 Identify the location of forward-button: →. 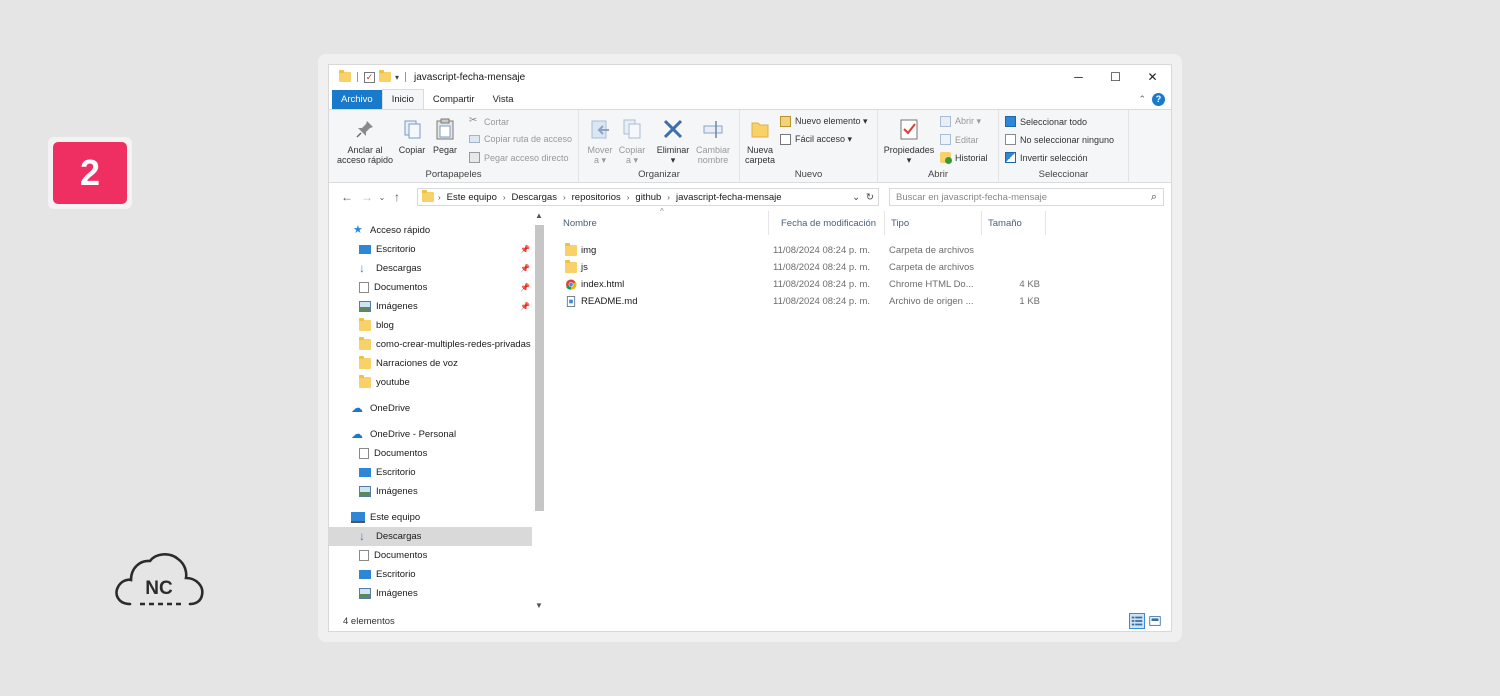
(367, 197).